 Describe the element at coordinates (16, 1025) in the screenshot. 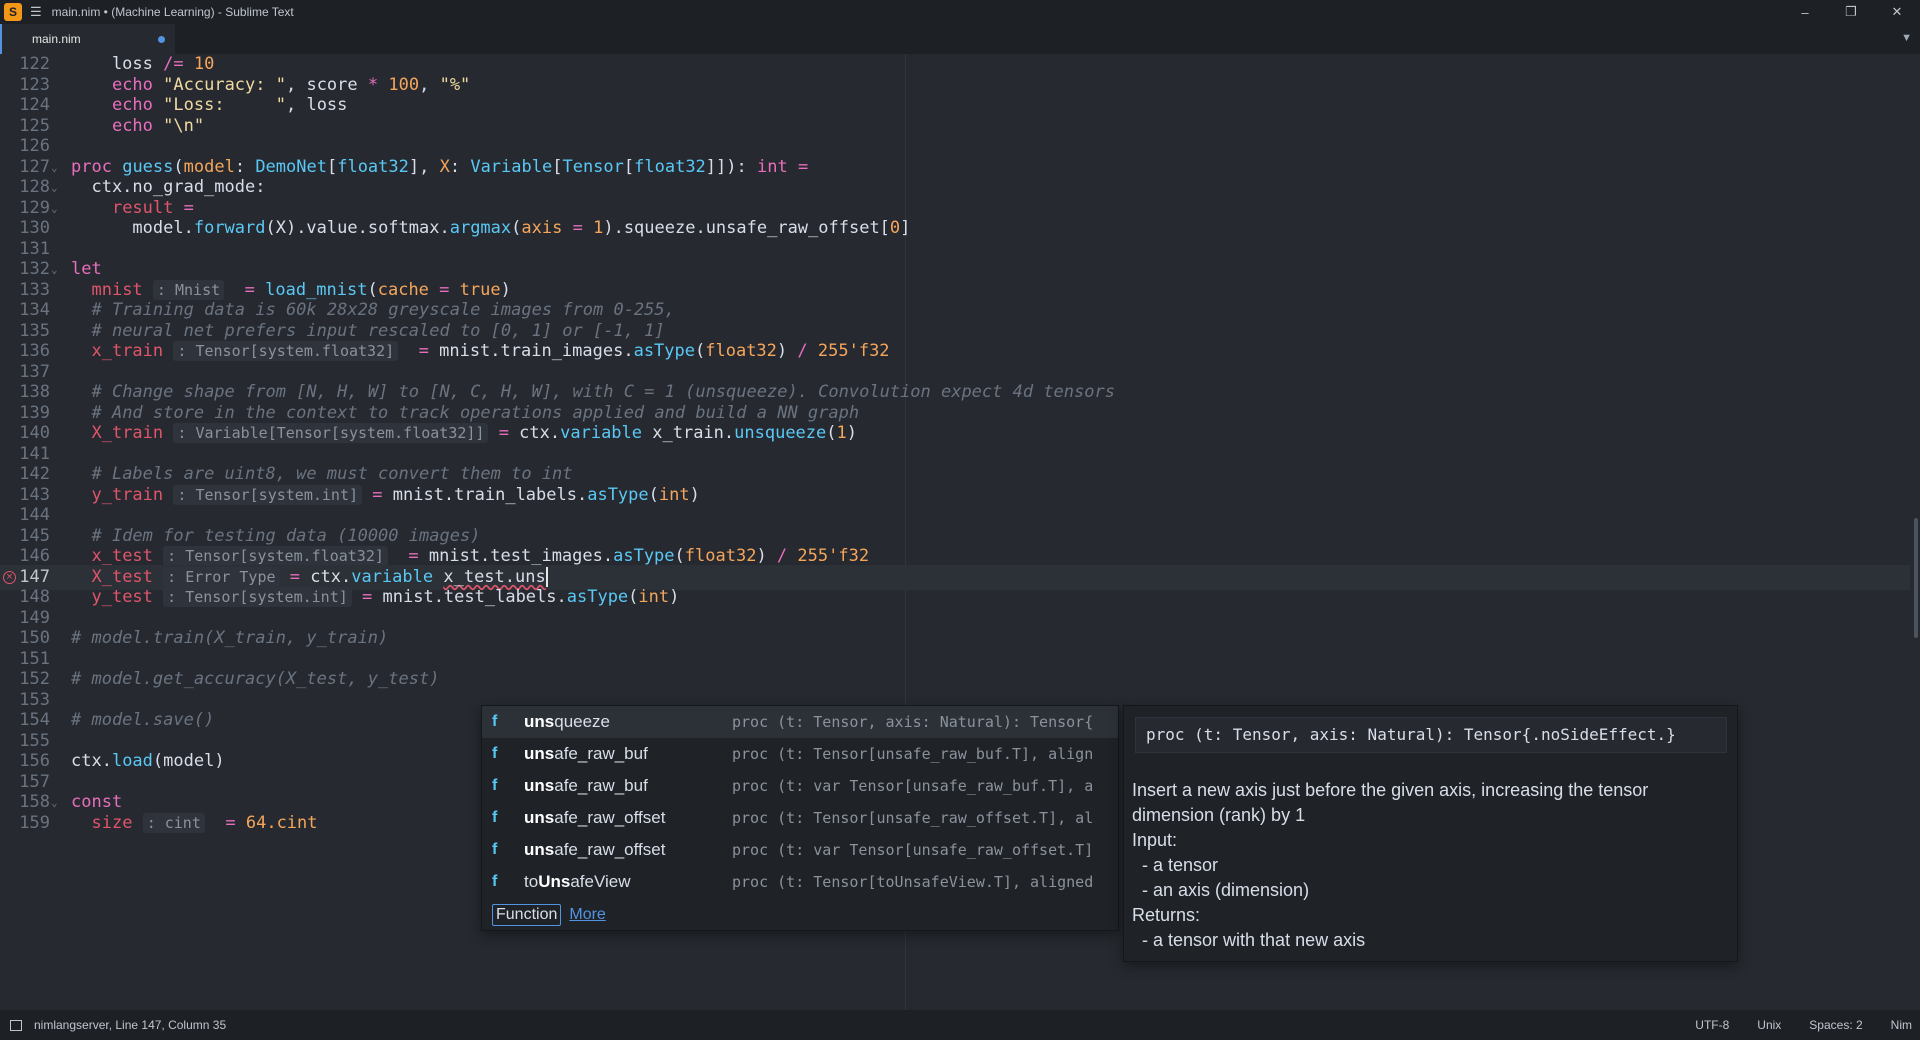

I see `toggle-panel-icon` at that location.